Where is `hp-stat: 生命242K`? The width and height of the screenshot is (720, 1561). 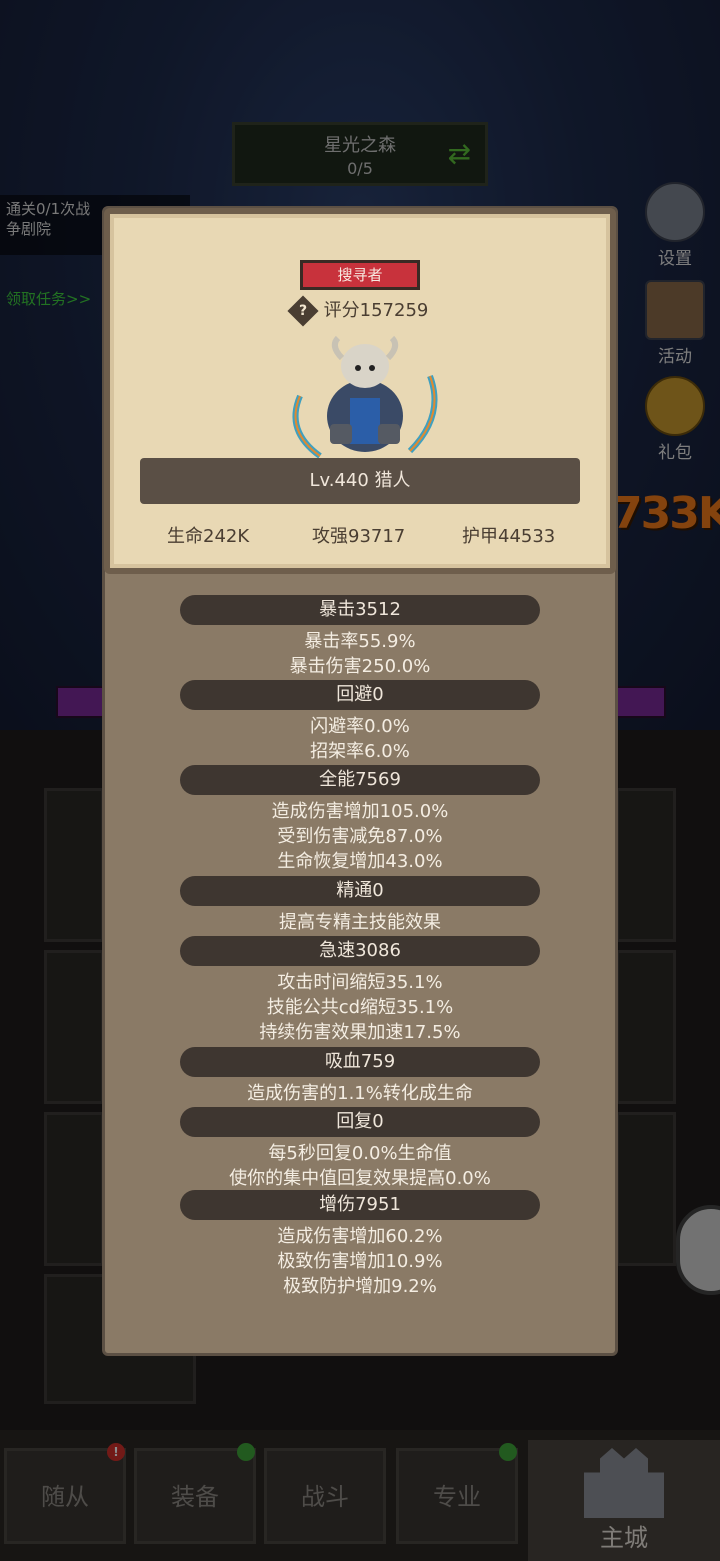 hp-stat: 生命242K is located at coordinates (208, 536).